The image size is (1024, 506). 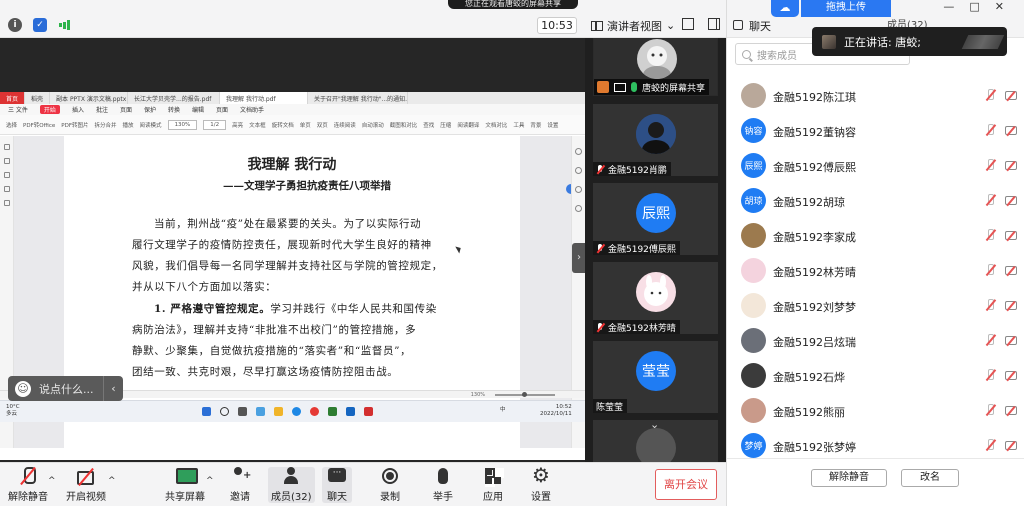 I want to click on attachment-icon, so click(x=6, y=189).